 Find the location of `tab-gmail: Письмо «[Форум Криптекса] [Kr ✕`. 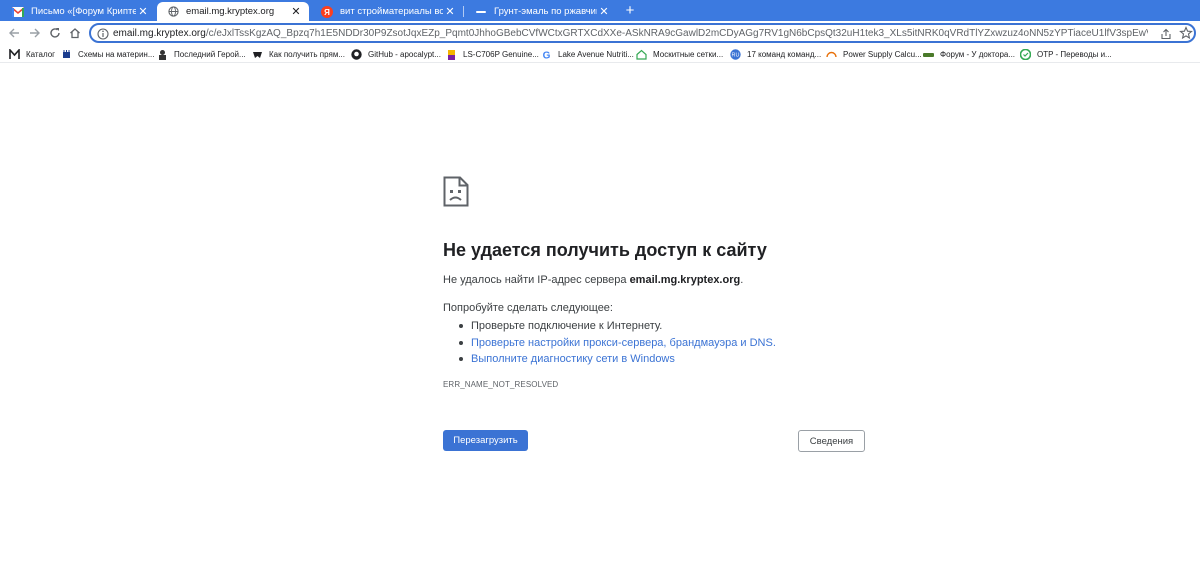

tab-gmail: Письмо «[Форум Криптекса] [Kr ✕ is located at coordinates (79, 11).